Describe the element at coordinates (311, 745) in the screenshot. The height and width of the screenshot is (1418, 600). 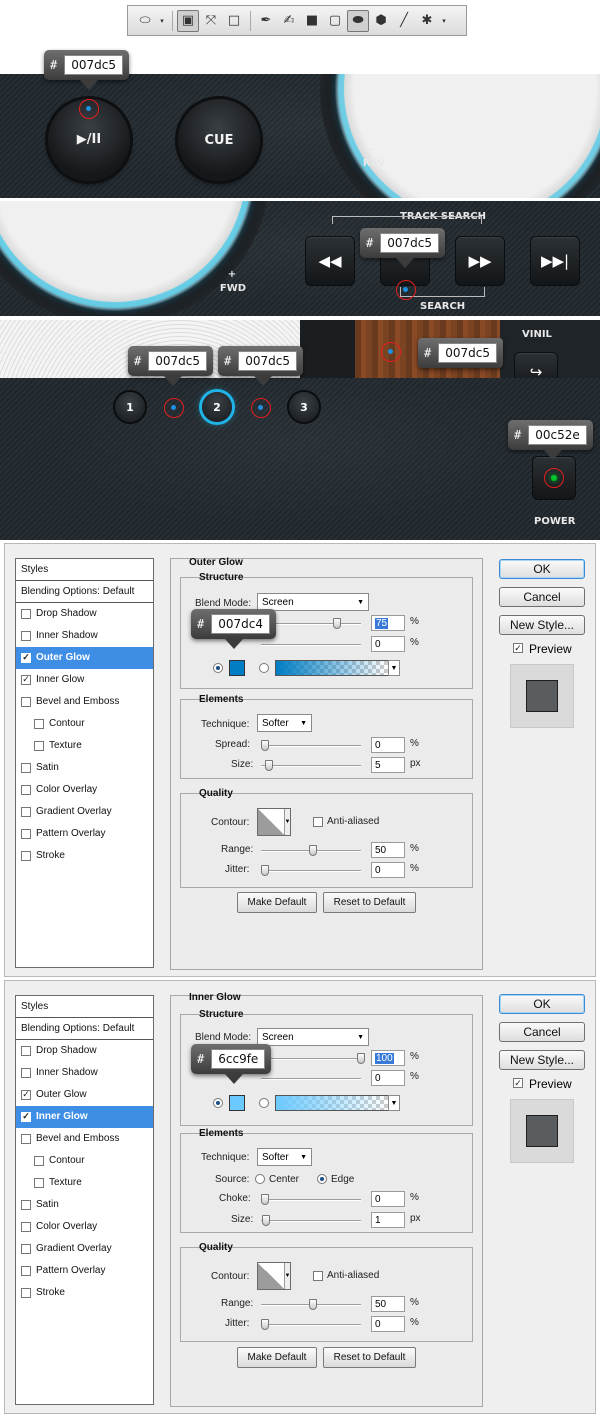
I see `spread-slider` at that location.